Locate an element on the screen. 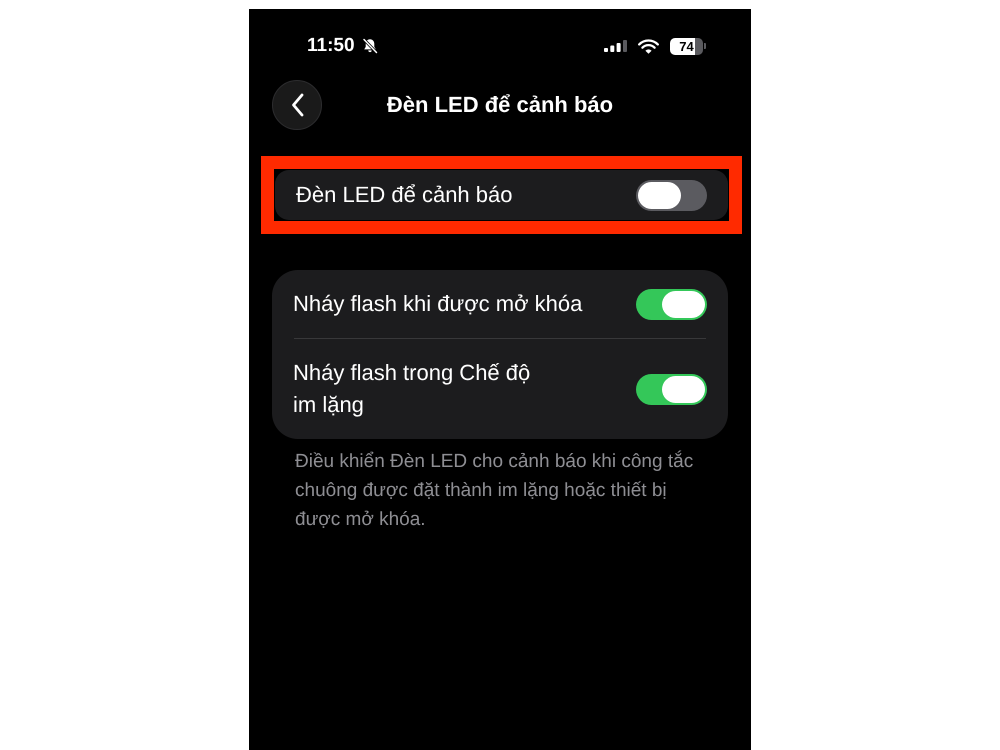 This screenshot has width=1000, height=750. wifi-icon is located at coordinates (648, 46).